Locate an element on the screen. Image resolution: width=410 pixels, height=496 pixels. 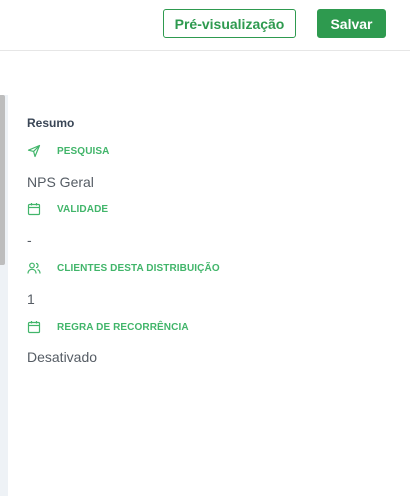
clients-value: 1 is located at coordinates (31, 299).